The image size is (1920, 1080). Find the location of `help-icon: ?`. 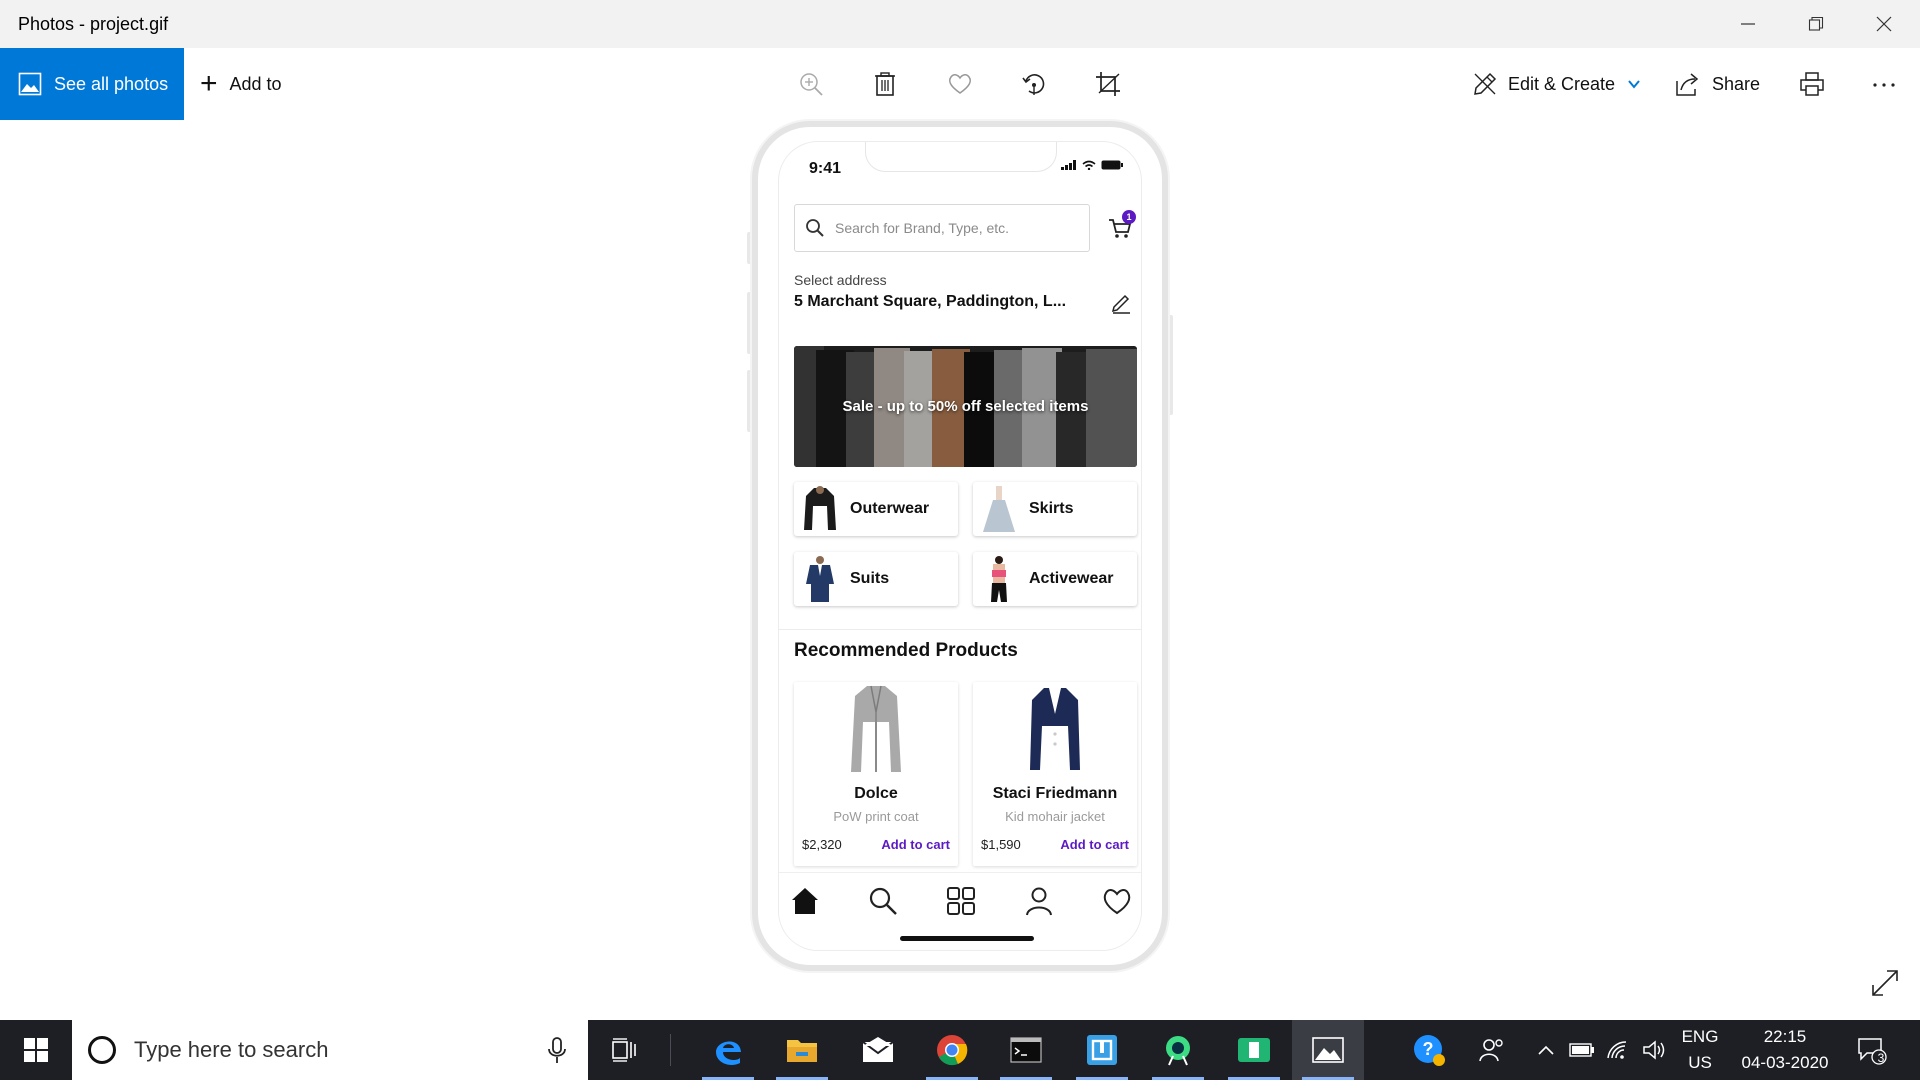

help-icon: ? is located at coordinates (1429, 1050).